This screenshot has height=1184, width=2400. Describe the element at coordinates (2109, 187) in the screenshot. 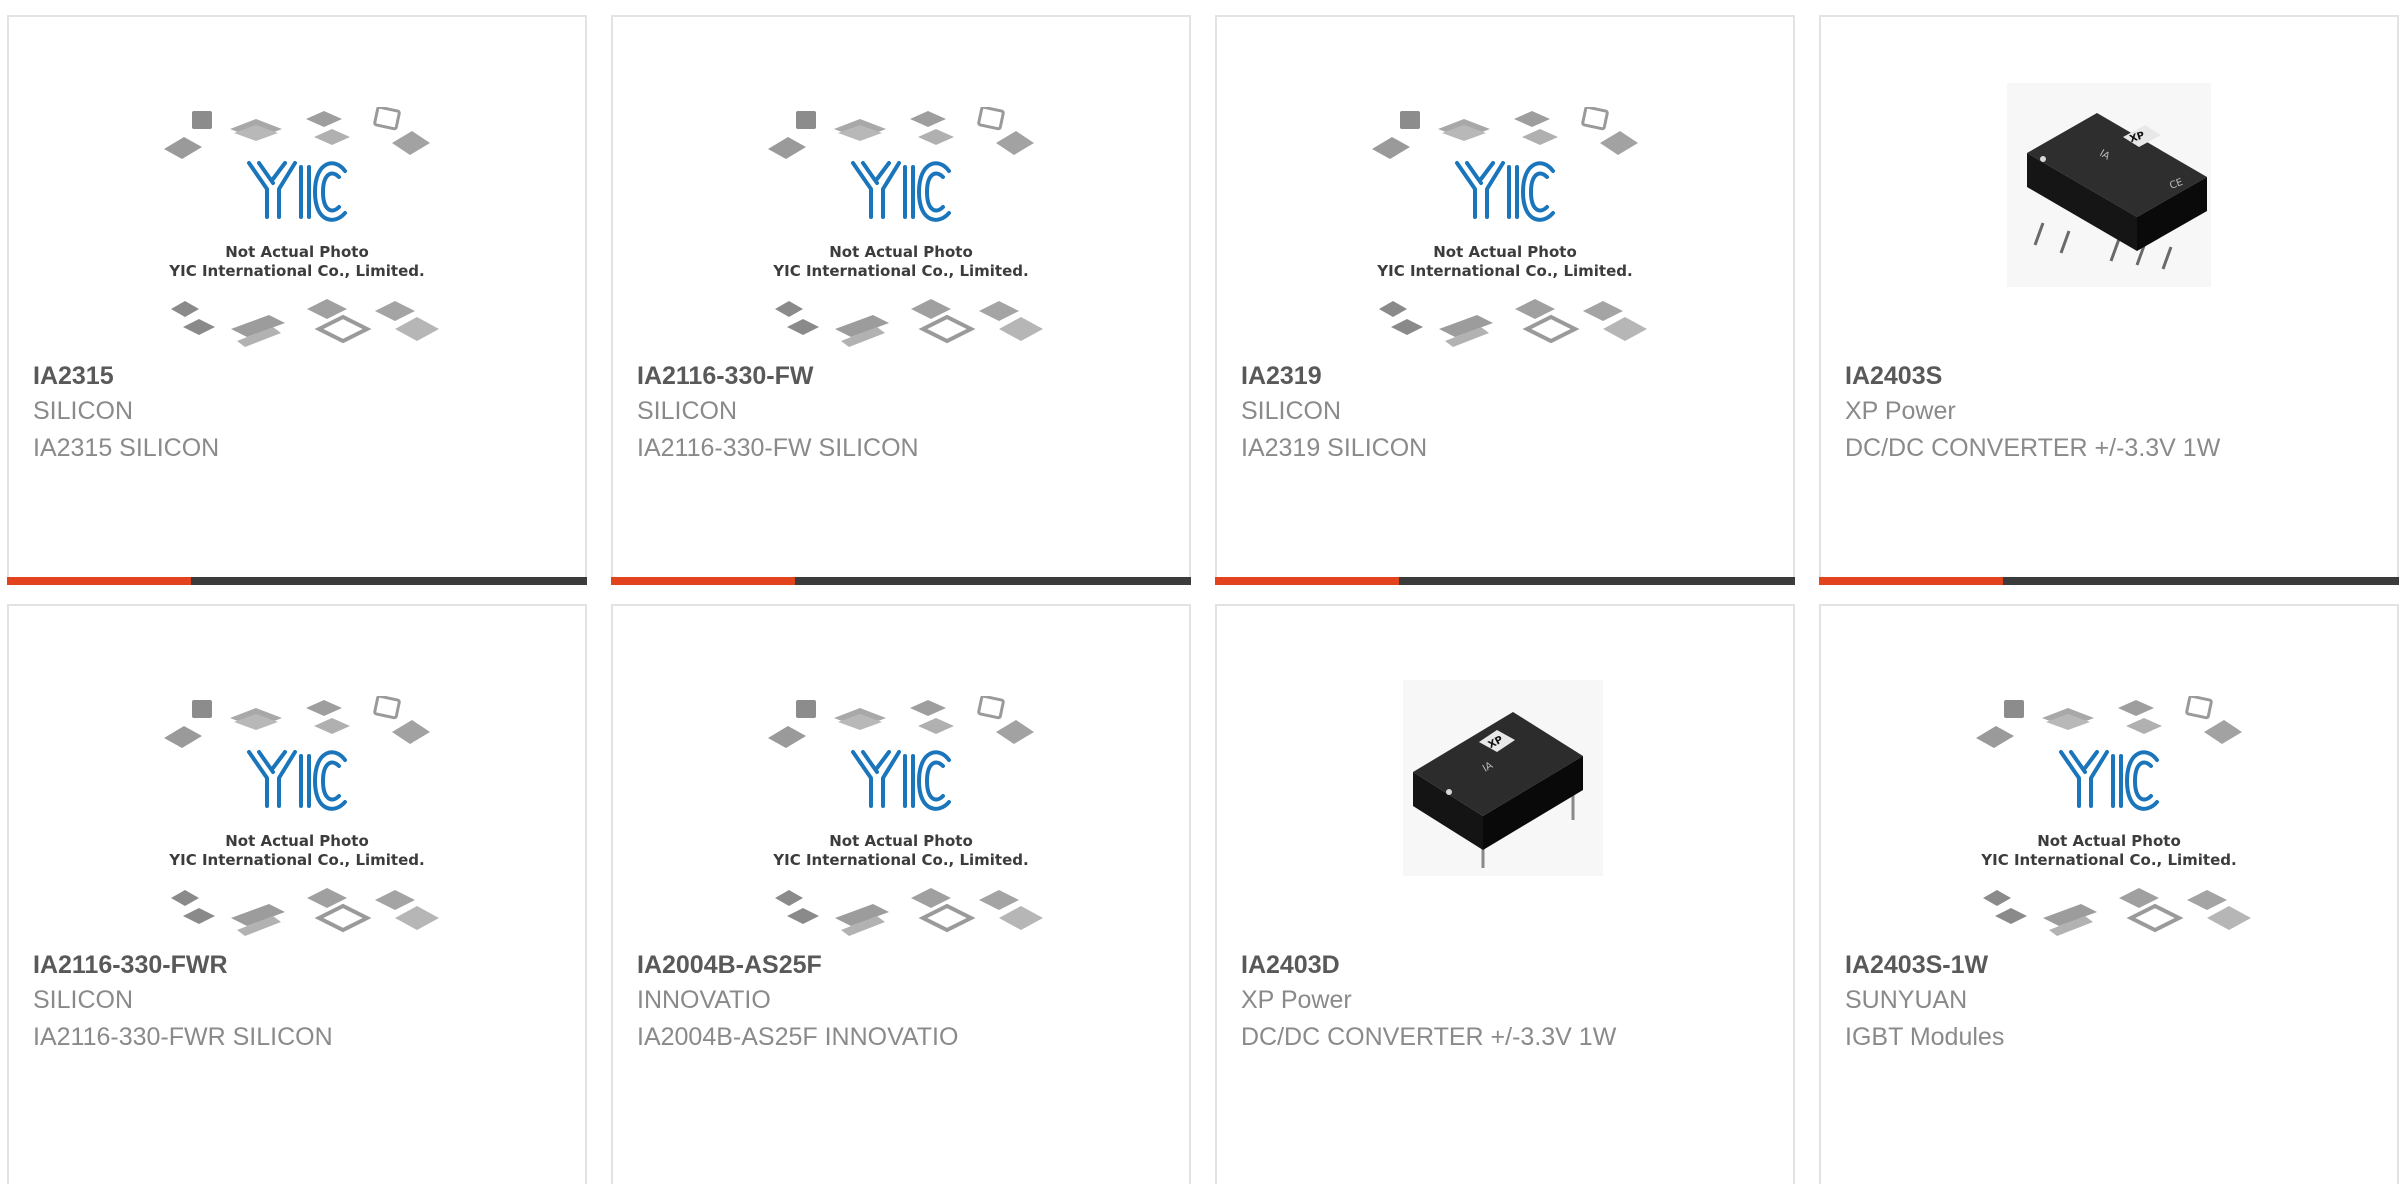

I see `sip-module-photo: XP IA CE` at that location.